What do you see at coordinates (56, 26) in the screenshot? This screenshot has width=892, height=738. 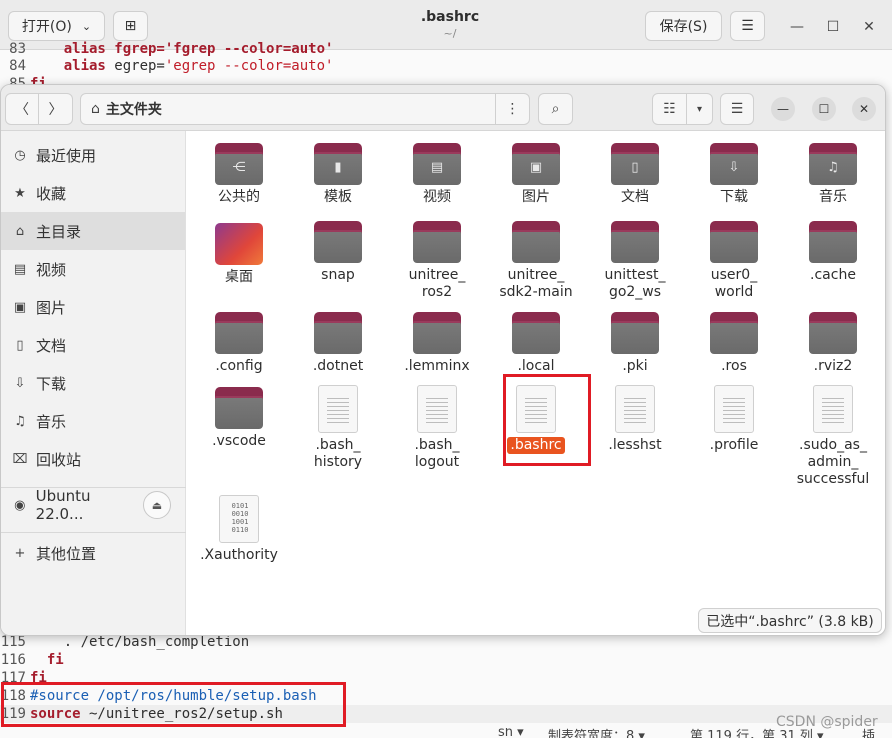 I see `open-button: 打开(O) ⌄` at bounding box center [56, 26].